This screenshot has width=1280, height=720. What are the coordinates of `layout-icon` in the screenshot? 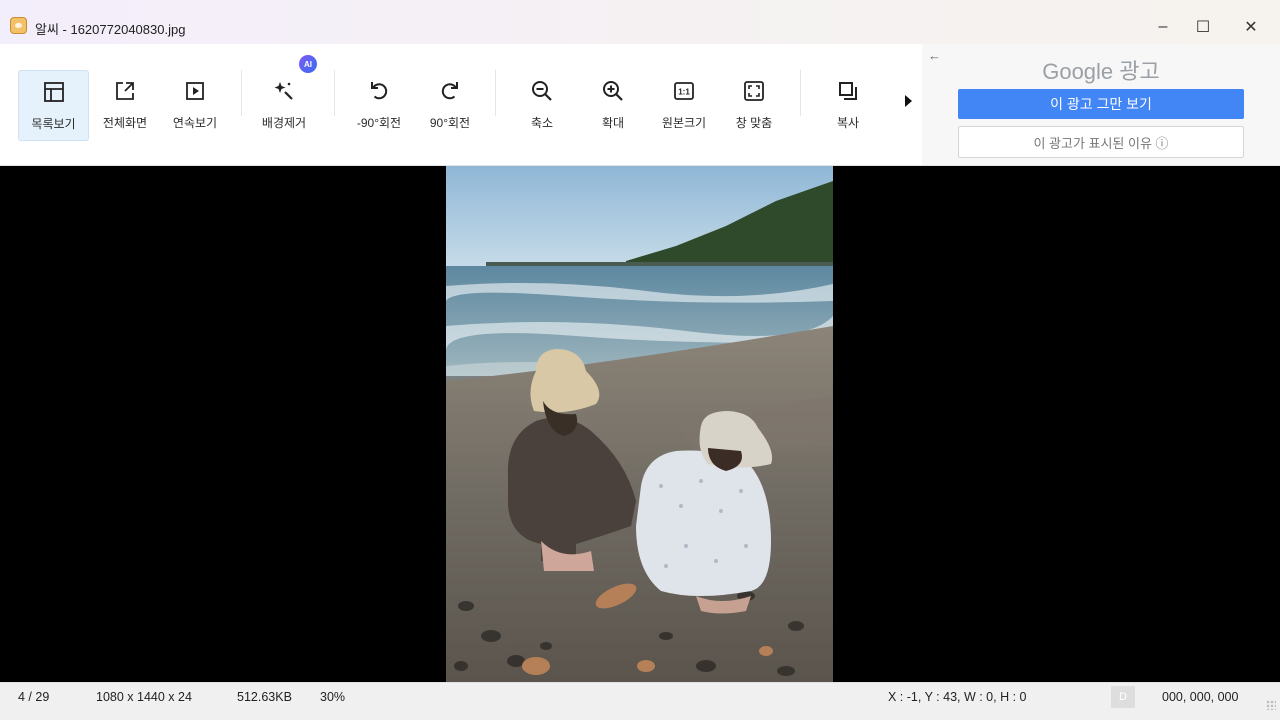 It's located at (54, 92).